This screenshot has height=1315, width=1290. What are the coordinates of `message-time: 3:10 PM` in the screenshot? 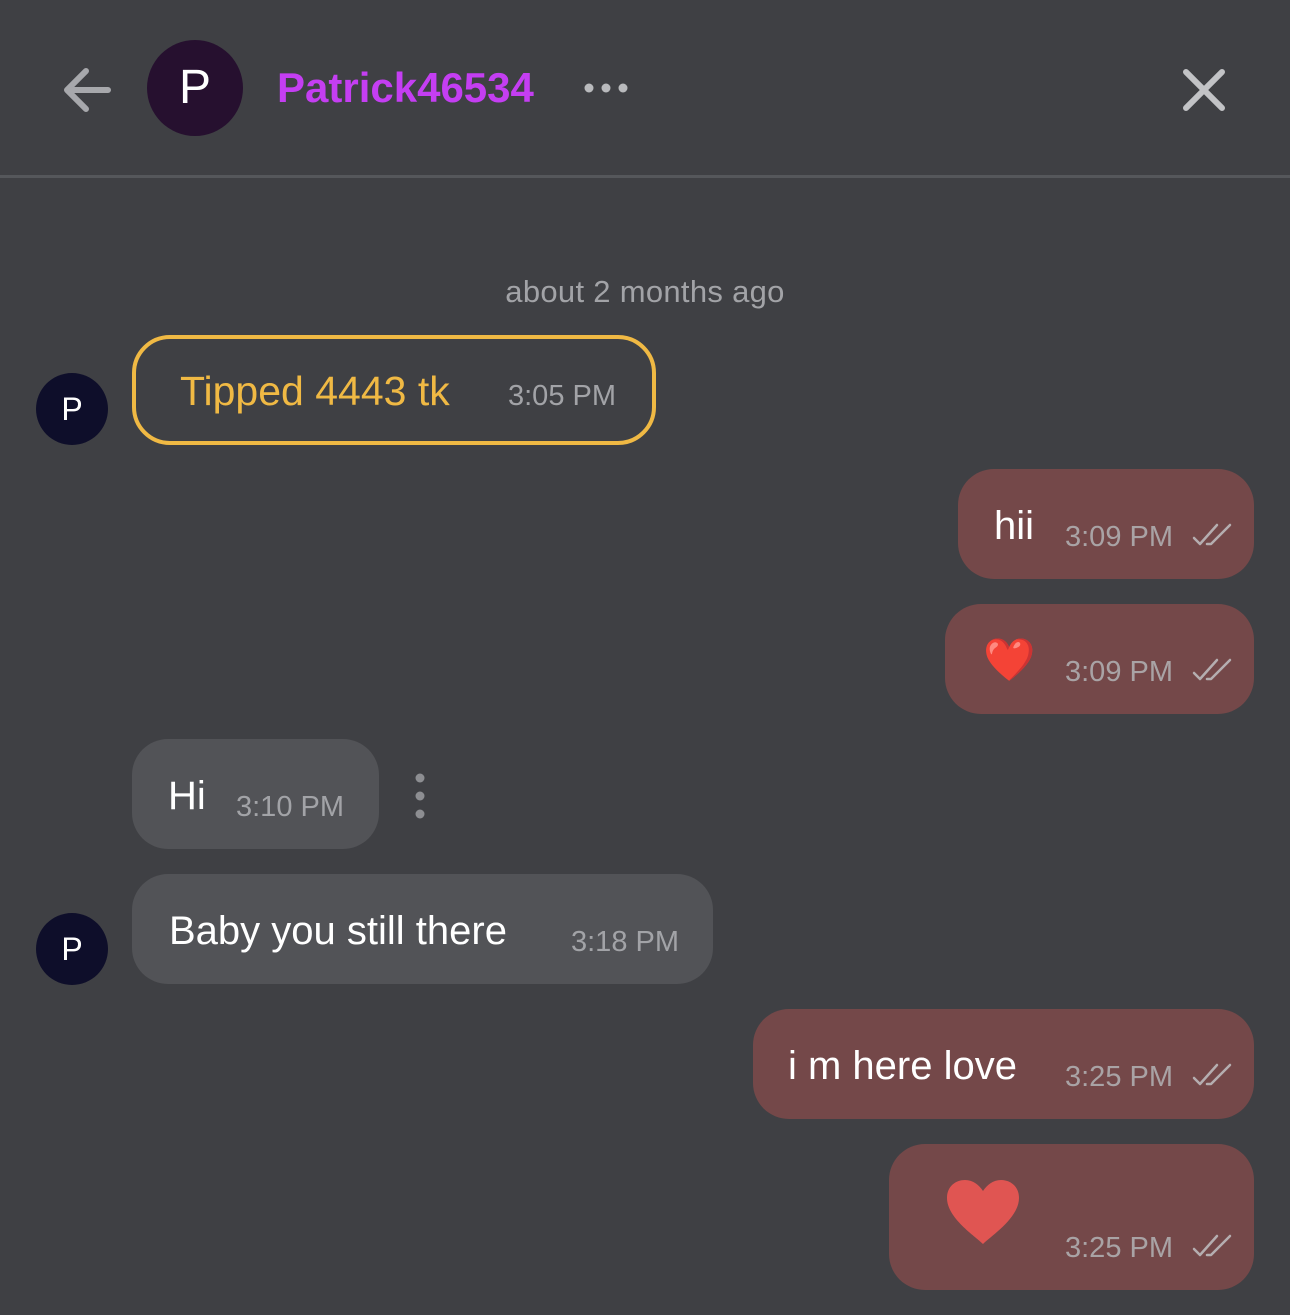 It's located at (290, 807).